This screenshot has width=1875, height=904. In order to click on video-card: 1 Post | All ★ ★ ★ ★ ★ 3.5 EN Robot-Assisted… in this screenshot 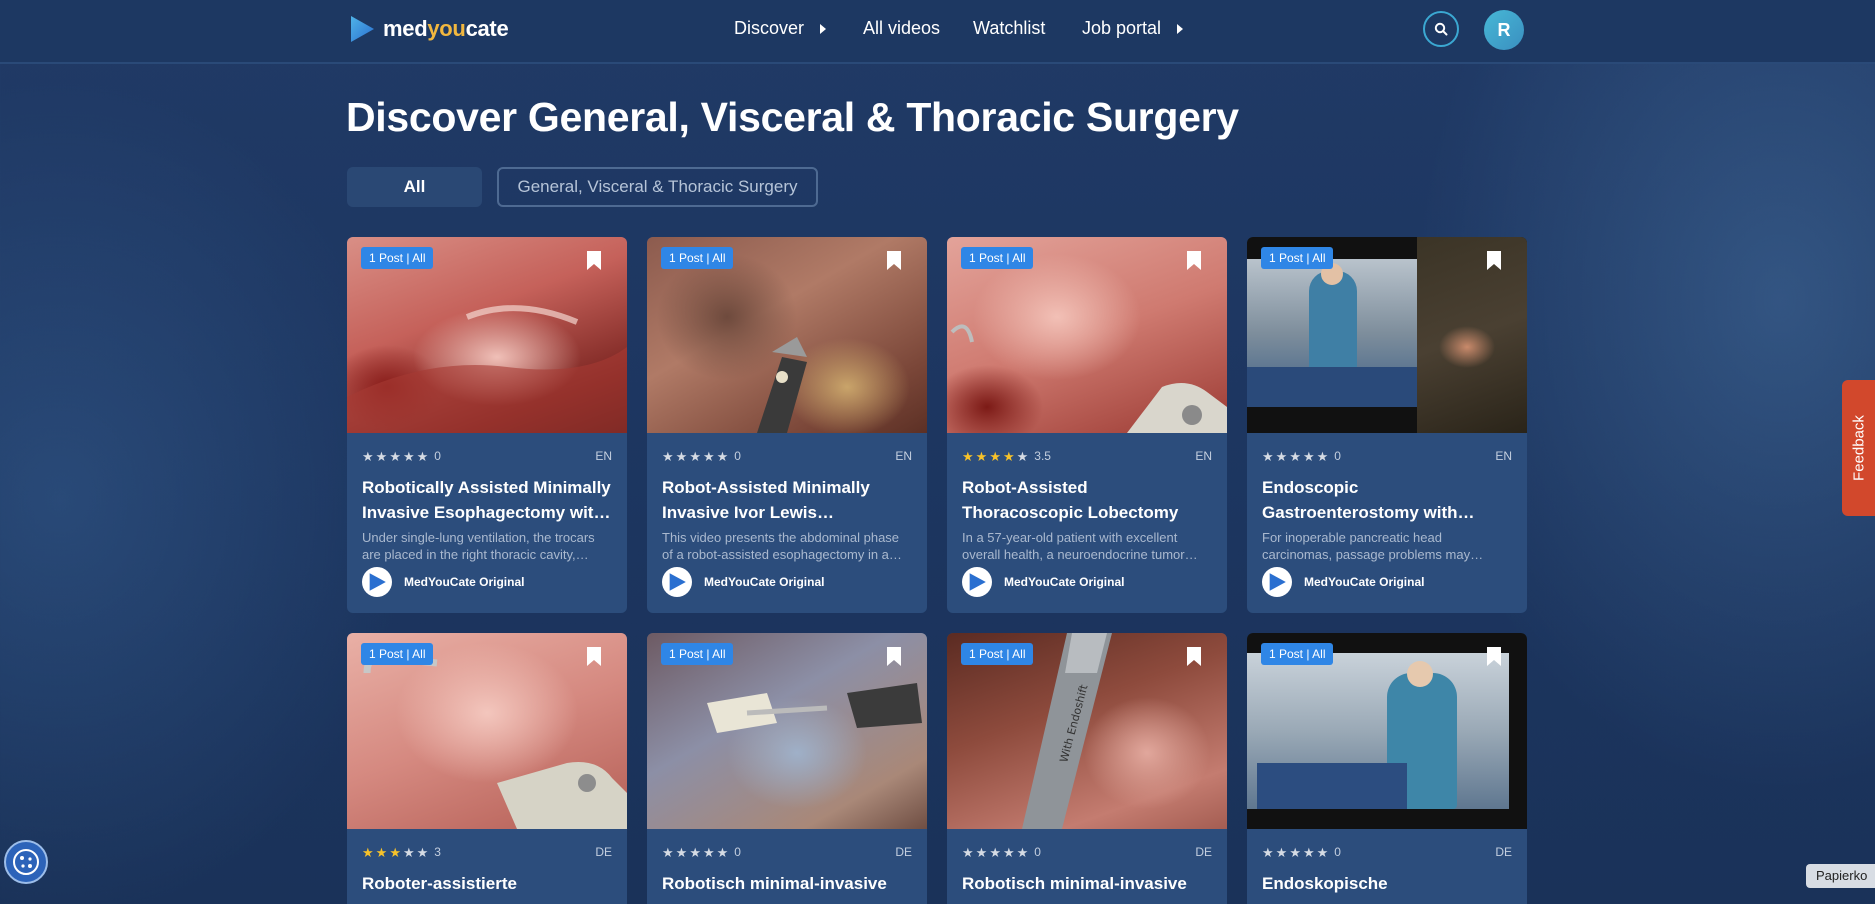, I will do `click(1087, 425)`.